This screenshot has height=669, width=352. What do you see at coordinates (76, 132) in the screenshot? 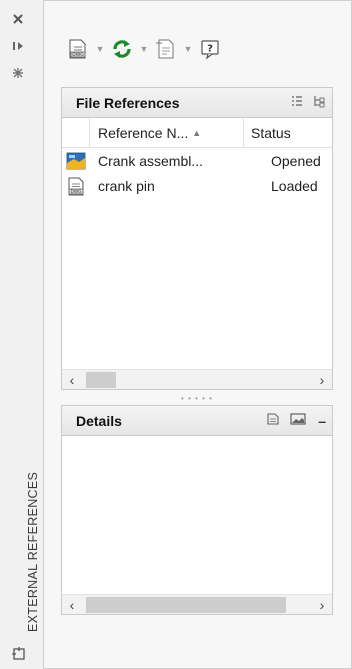
I see `icon-column-header` at bounding box center [76, 132].